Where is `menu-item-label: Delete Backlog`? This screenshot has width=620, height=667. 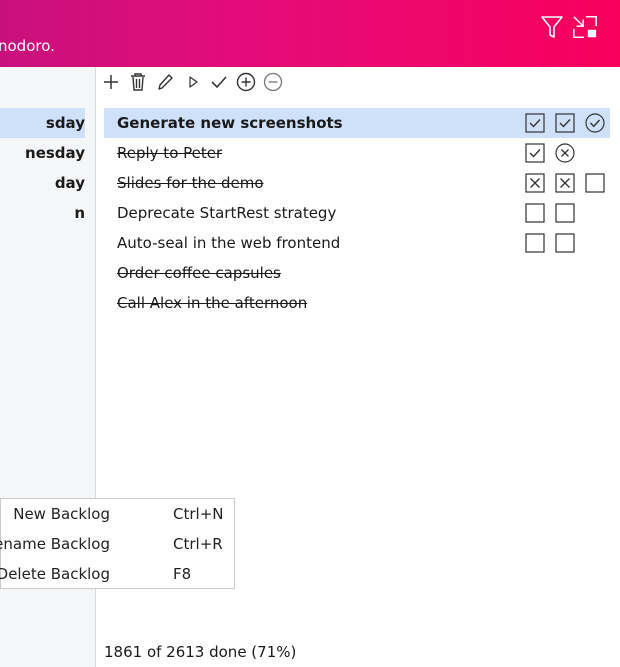 menu-item-label: Delete Backlog is located at coordinates (55, 574).